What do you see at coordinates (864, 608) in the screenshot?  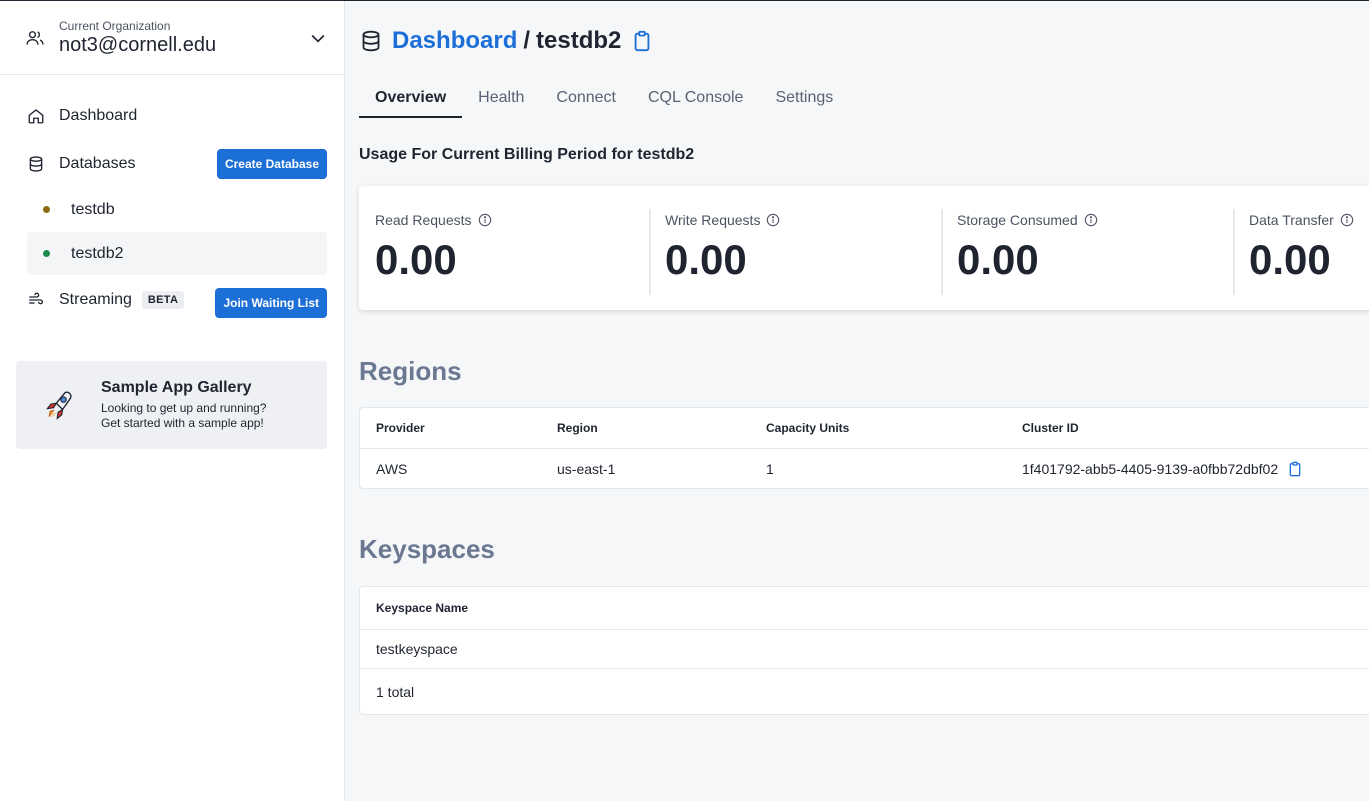 I see `table-header-row: Keyspace Name` at bounding box center [864, 608].